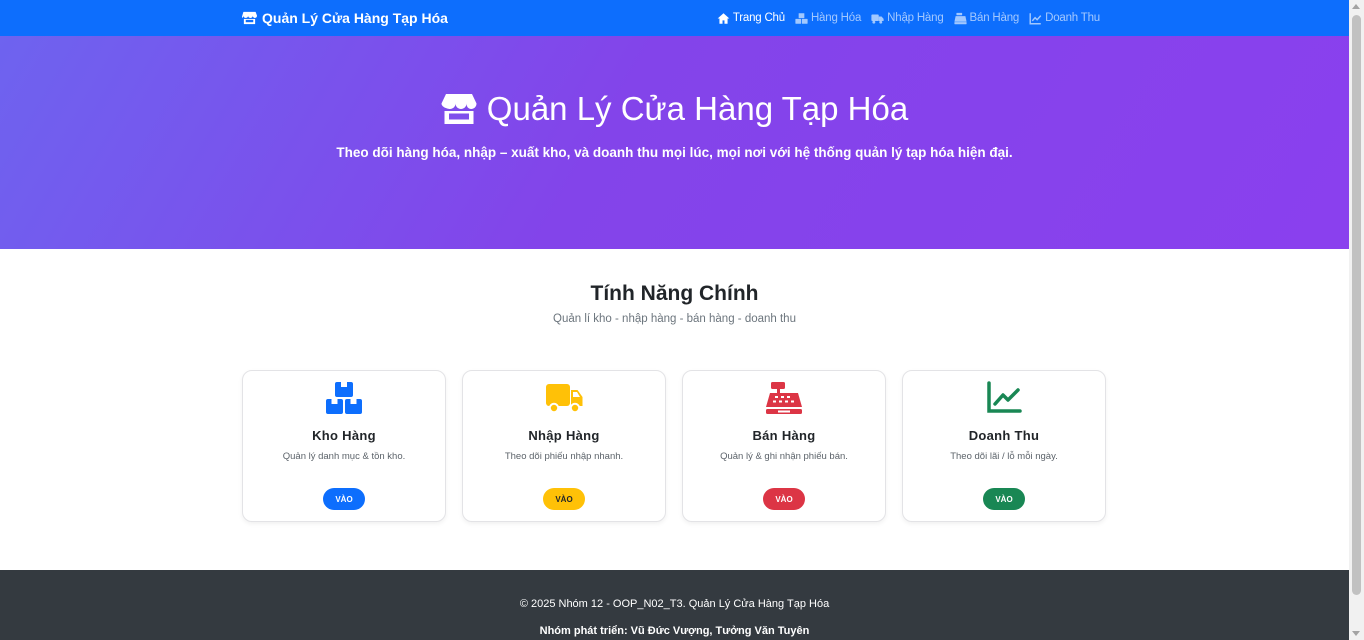 The height and width of the screenshot is (640, 1364). Describe the element at coordinates (344, 435) in the screenshot. I see `feature-card-title: Kho Hàng` at that location.